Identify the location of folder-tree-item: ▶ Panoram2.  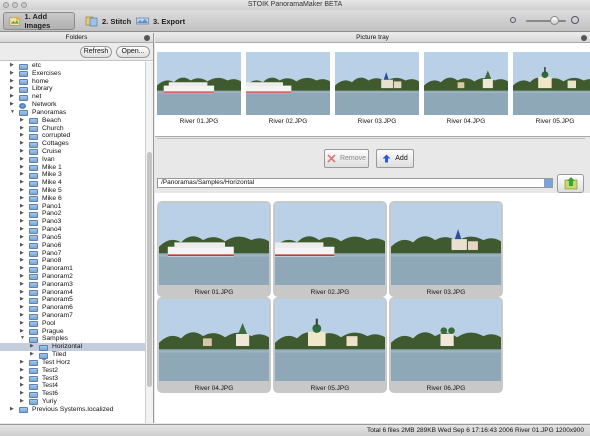
(73, 277).